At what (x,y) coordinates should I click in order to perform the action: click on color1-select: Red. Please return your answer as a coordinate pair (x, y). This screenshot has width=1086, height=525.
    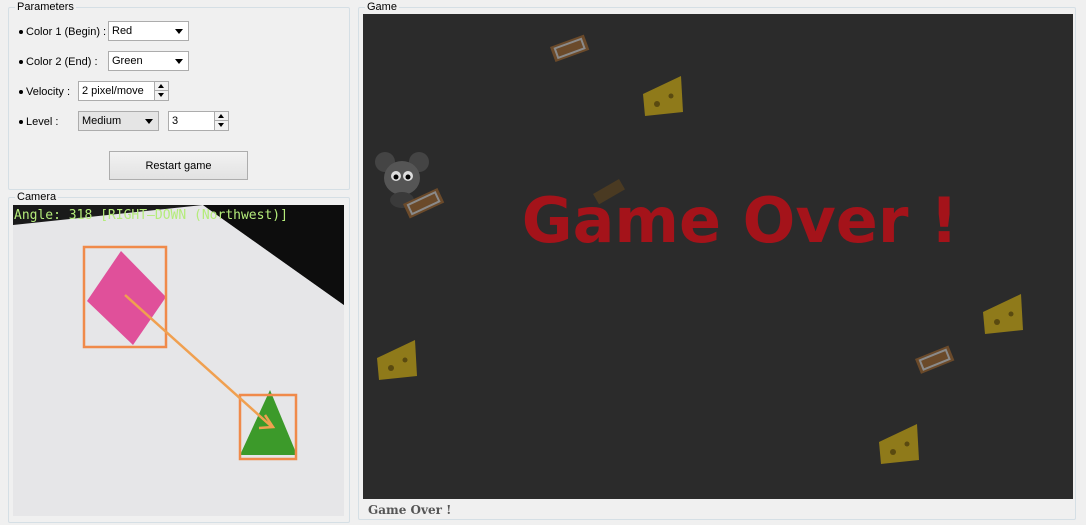
    Looking at the image, I should click on (148, 31).